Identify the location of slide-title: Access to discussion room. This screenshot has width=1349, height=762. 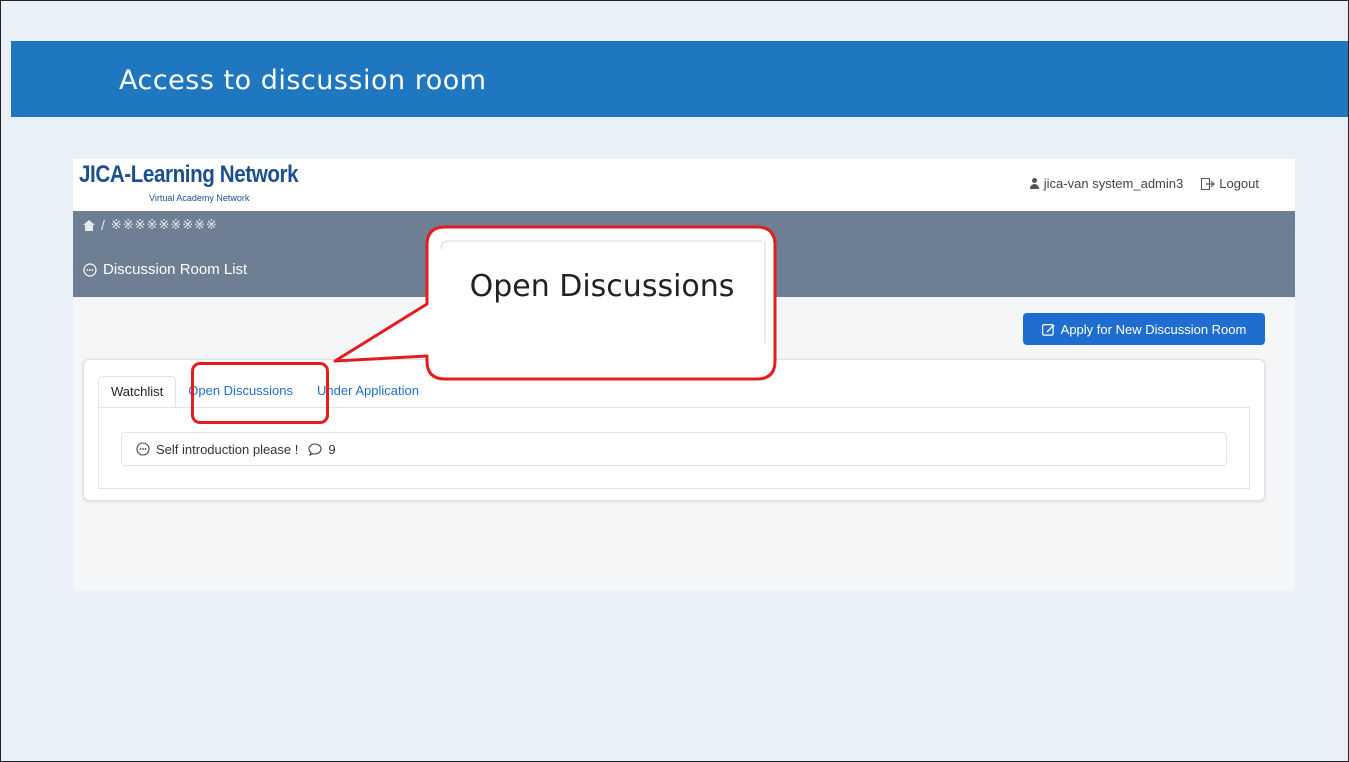
(303, 80).